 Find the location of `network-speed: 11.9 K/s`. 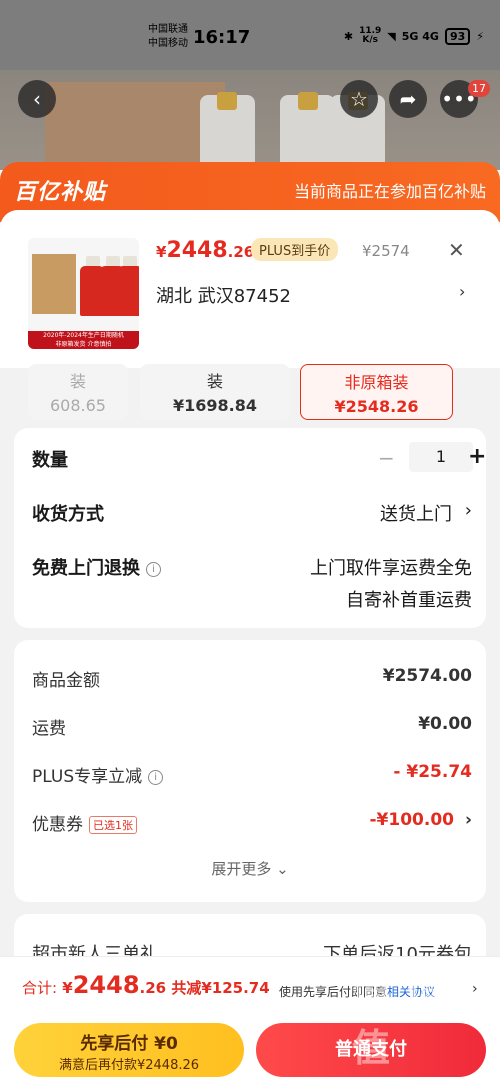

network-speed: 11.9 K/s is located at coordinates (370, 35).